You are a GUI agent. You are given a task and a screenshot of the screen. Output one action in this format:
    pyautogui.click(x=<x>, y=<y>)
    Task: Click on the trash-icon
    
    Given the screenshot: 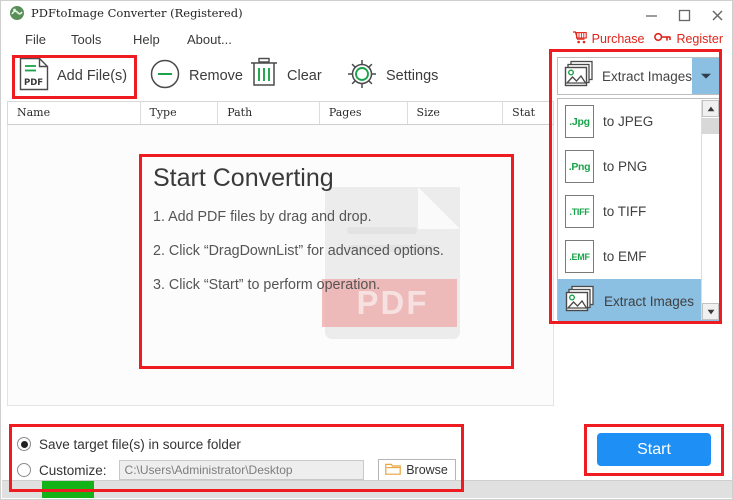 What is the action you would take?
    pyautogui.click(x=264, y=76)
    